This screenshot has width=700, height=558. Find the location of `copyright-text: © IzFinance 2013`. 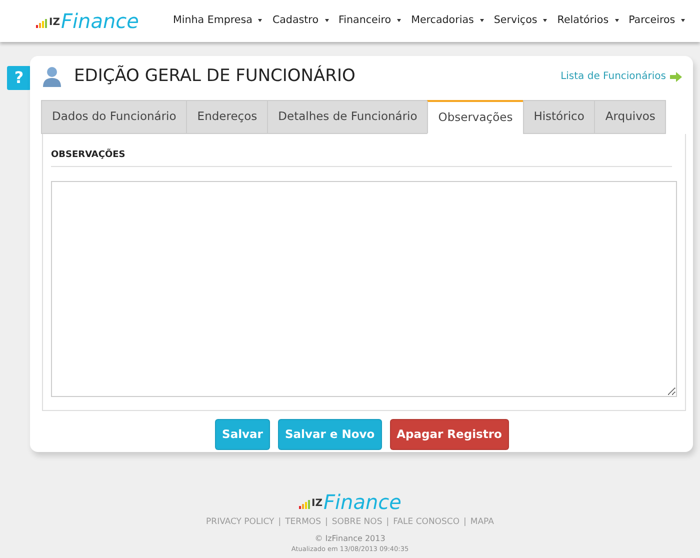

copyright-text: © IzFinance 2013 is located at coordinates (350, 538).